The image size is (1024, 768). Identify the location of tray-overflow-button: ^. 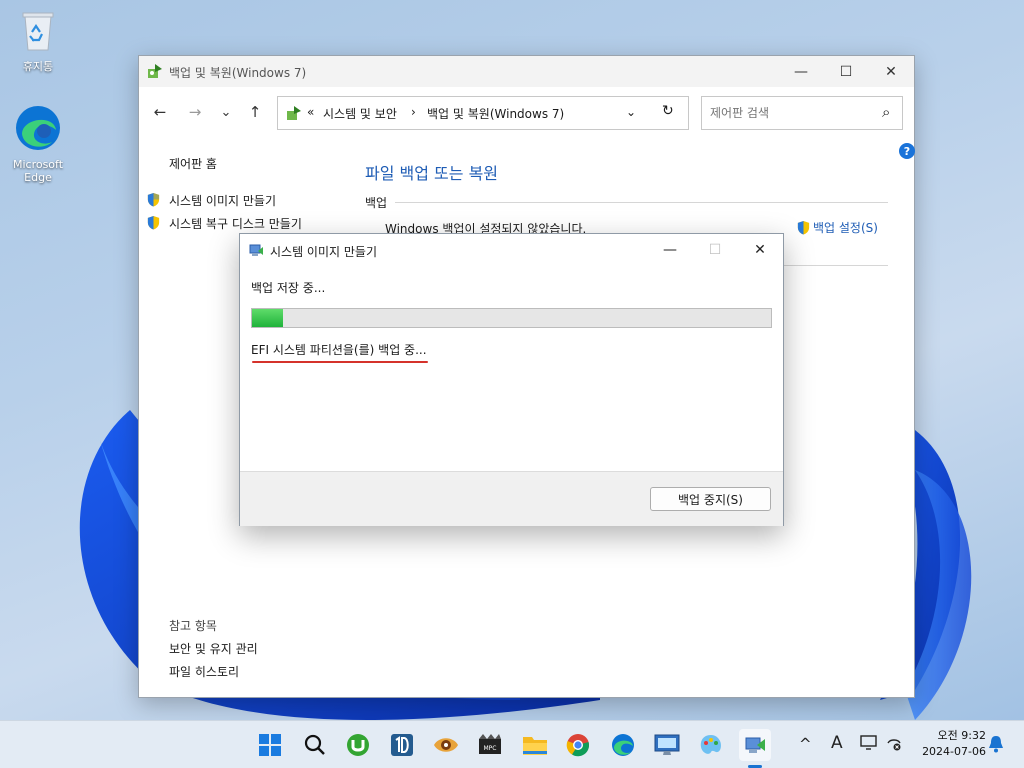
(805, 744).